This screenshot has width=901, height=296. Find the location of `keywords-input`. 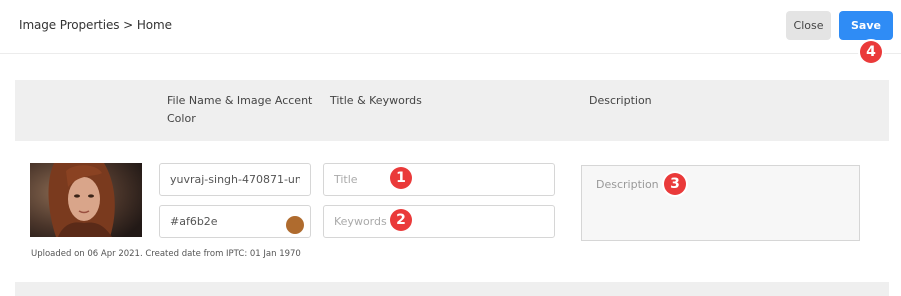

keywords-input is located at coordinates (439, 221).